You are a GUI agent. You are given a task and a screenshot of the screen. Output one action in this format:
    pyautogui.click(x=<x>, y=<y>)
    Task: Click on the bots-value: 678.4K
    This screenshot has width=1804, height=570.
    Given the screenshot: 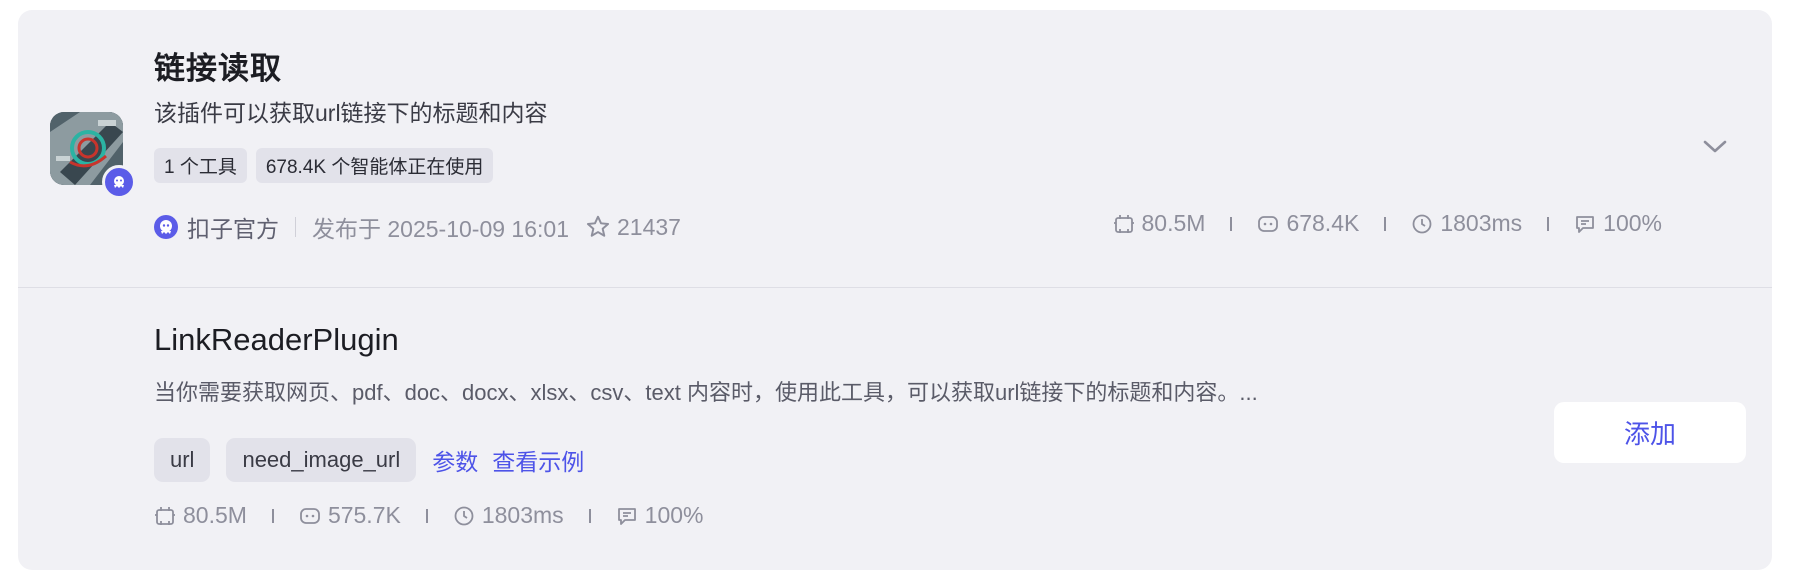 What is the action you would take?
    pyautogui.click(x=1323, y=223)
    